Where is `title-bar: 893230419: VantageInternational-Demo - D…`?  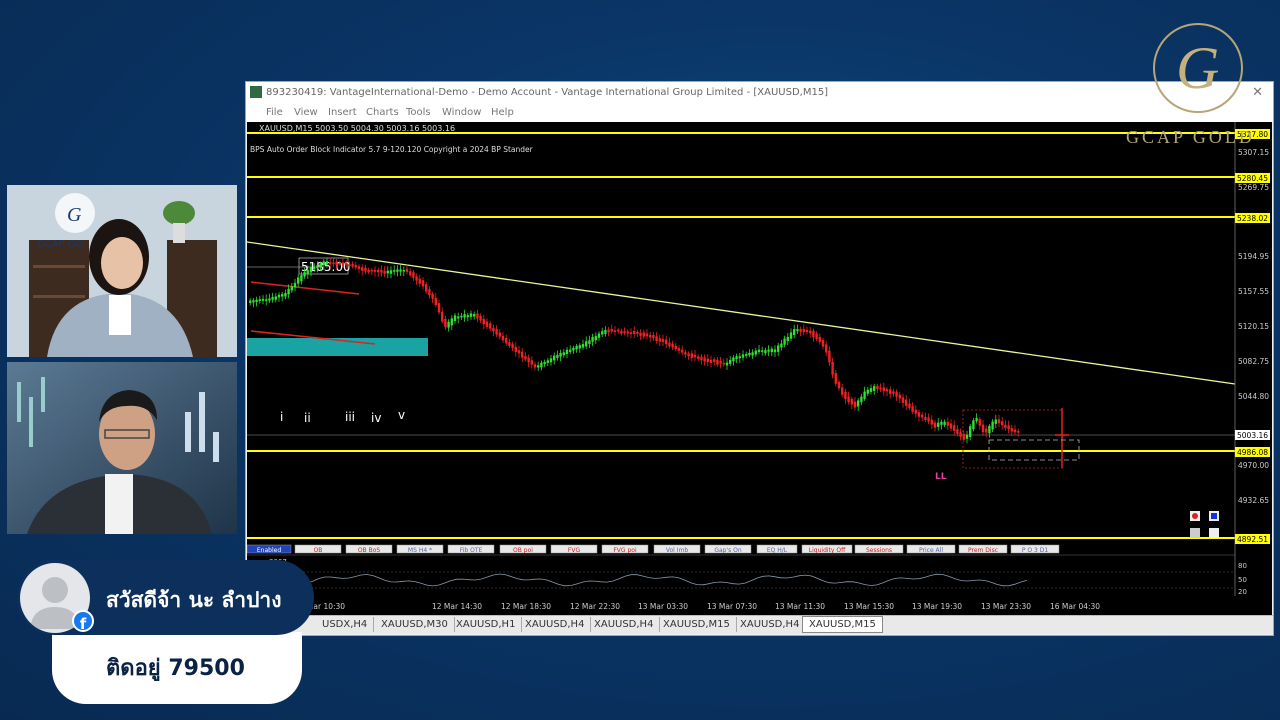 title-bar: 893230419: VantageInternational-Demo - D… is located at coordinates (759, 93).